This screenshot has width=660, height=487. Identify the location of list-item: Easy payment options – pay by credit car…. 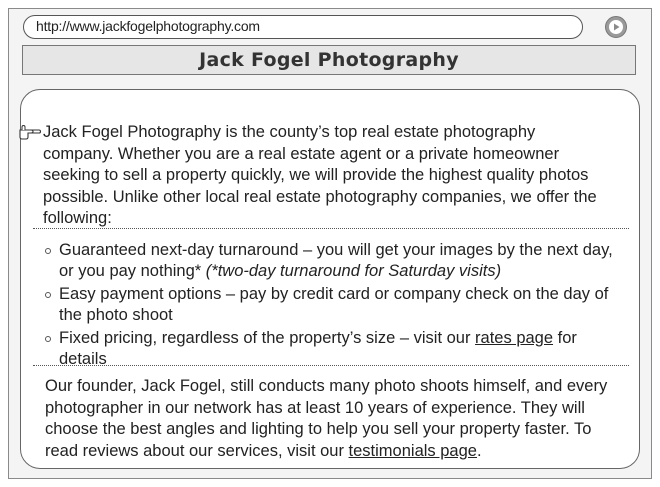
(330, 305).